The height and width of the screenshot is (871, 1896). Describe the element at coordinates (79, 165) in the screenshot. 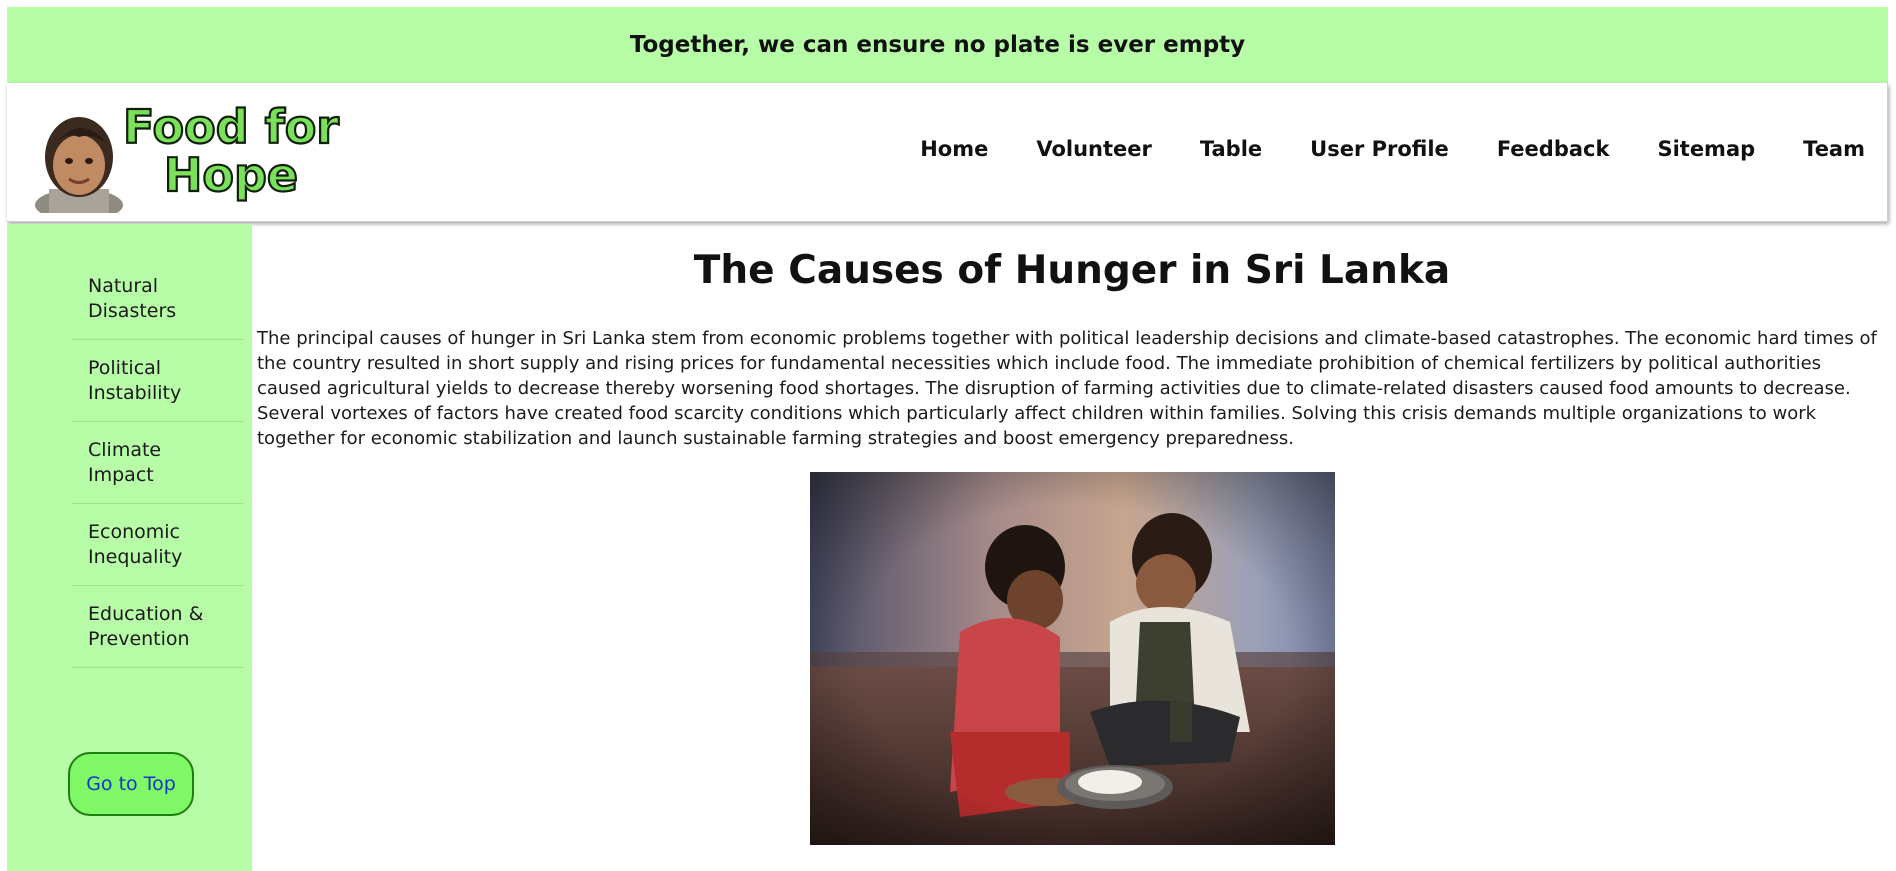

I see `child-portrait-image` at that location.